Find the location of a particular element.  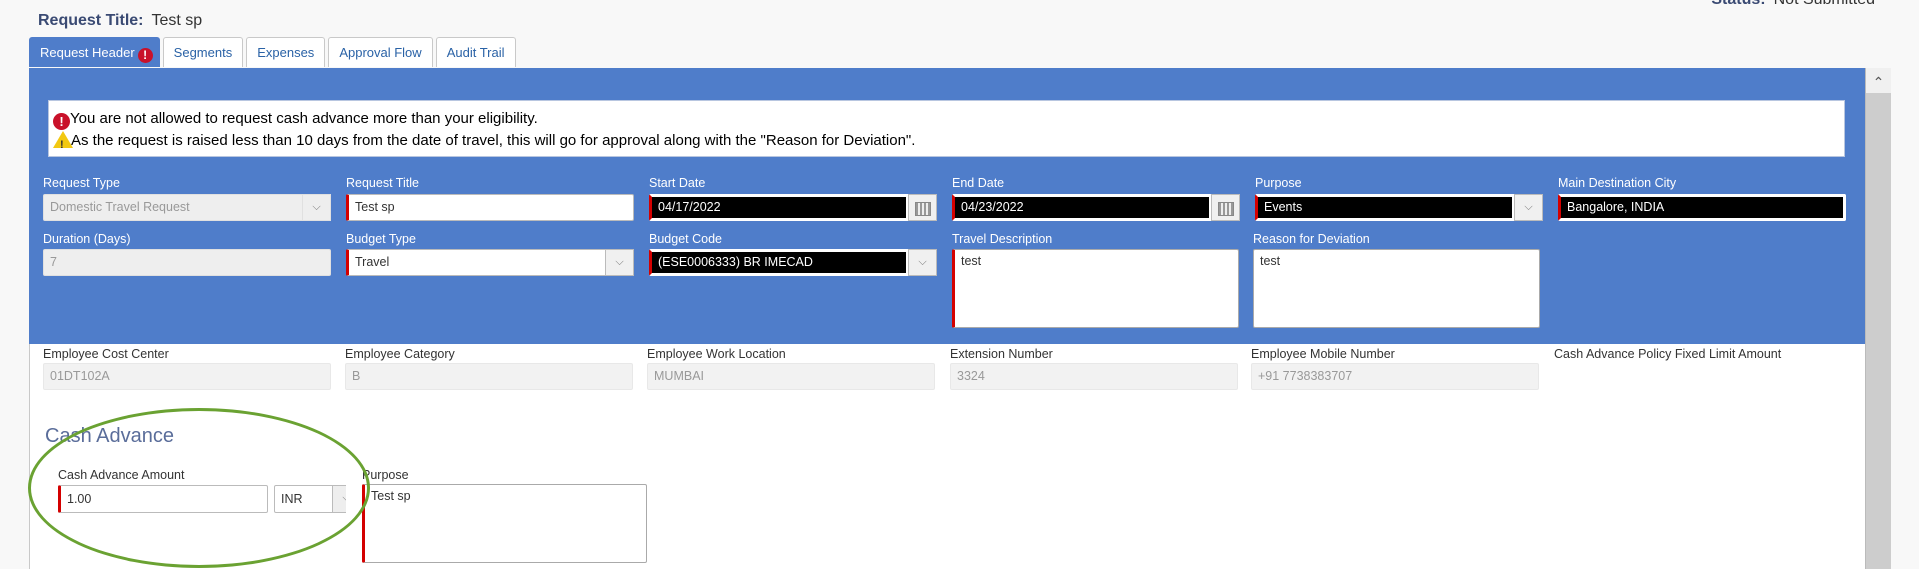

employee-work-location-input: MUMBAI is located at coordinates (791, 376).